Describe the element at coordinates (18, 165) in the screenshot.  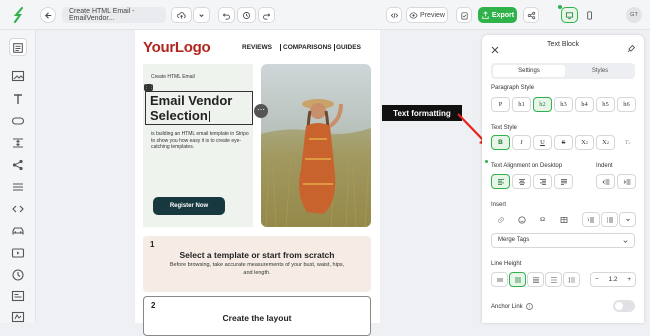
I see `social-block-icon` at that location.